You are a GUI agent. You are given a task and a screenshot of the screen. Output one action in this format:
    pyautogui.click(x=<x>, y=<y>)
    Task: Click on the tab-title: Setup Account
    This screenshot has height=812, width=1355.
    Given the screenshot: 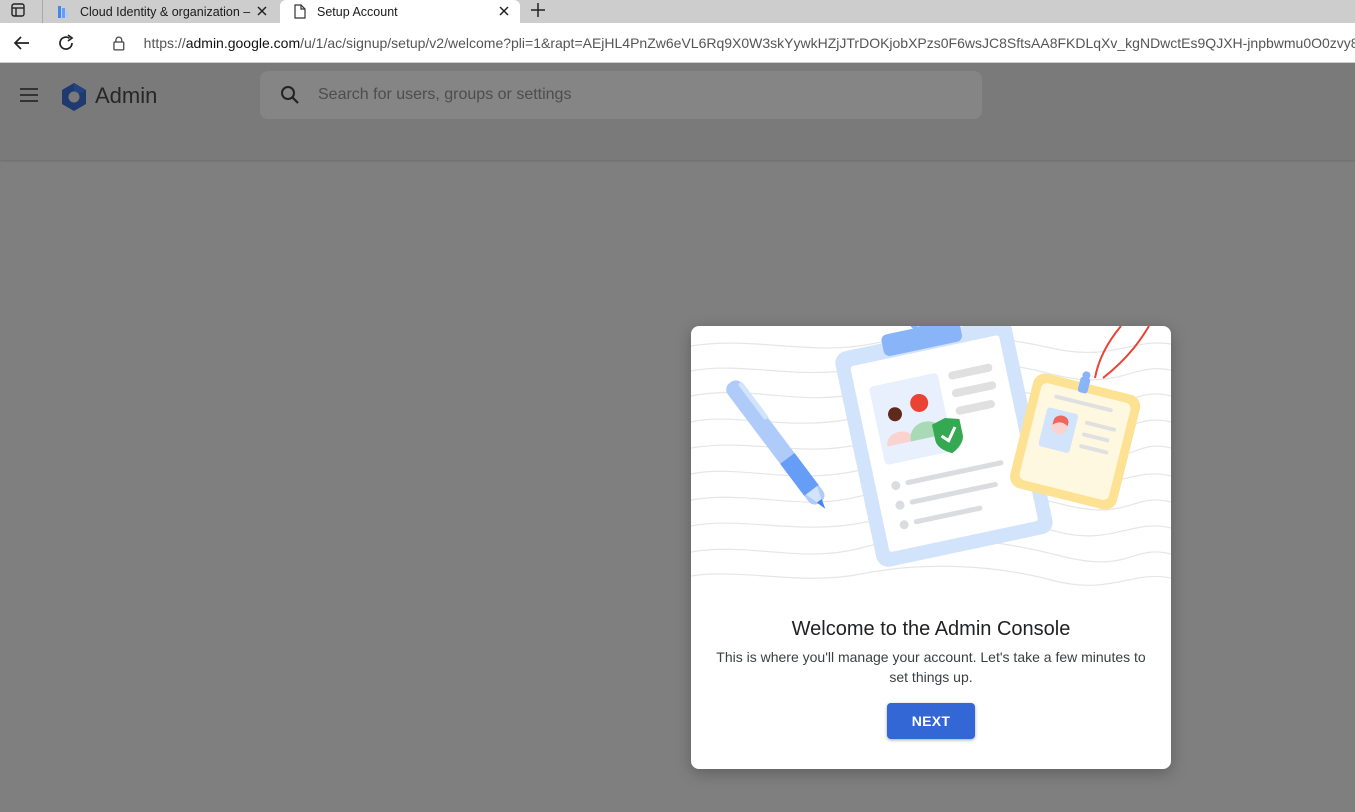 What is the action you would take?
    pyautogui.click(x=357, y=11)
    